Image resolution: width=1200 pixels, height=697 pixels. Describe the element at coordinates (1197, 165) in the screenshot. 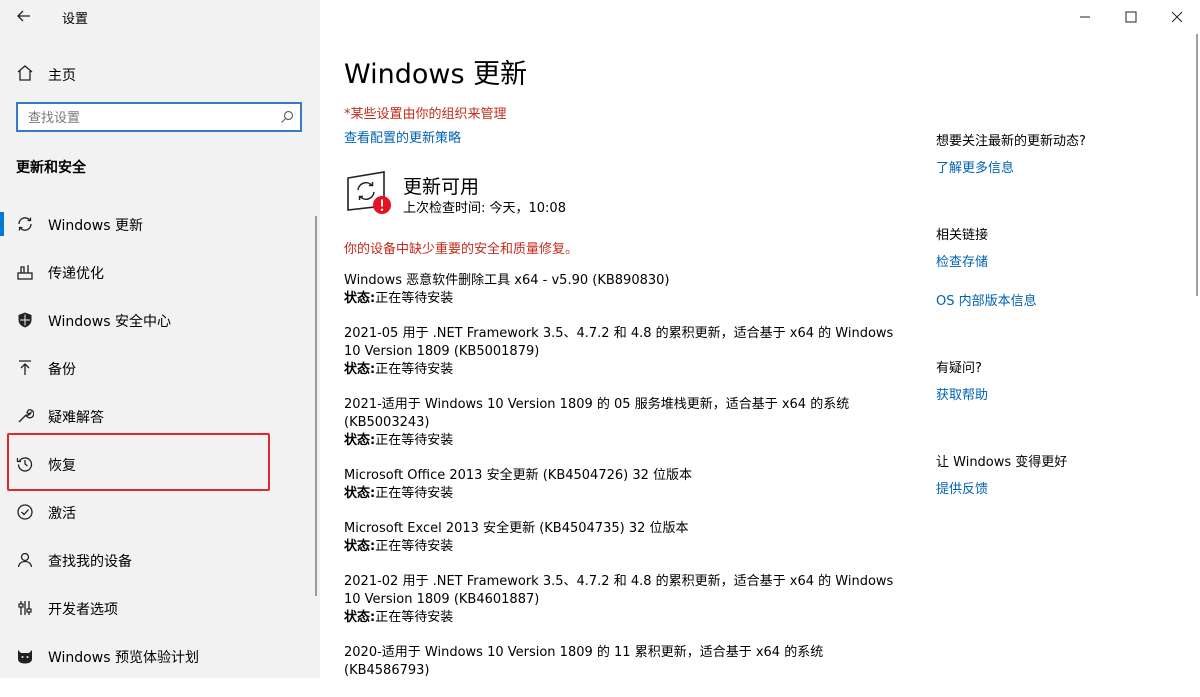

I see `main-scrollbar` at that location.